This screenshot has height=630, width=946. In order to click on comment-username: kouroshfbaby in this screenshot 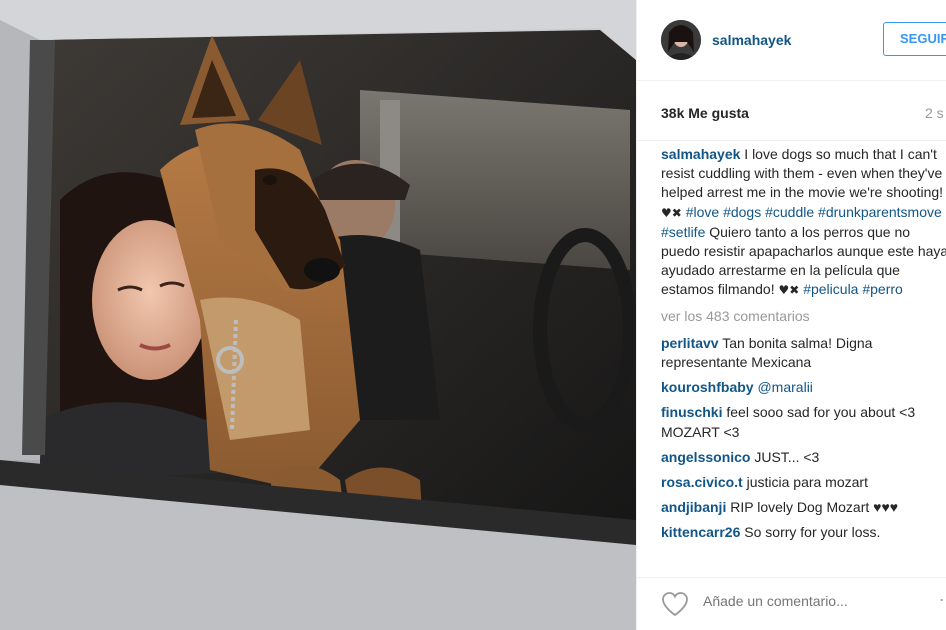, I will do `click(707, 387)`.